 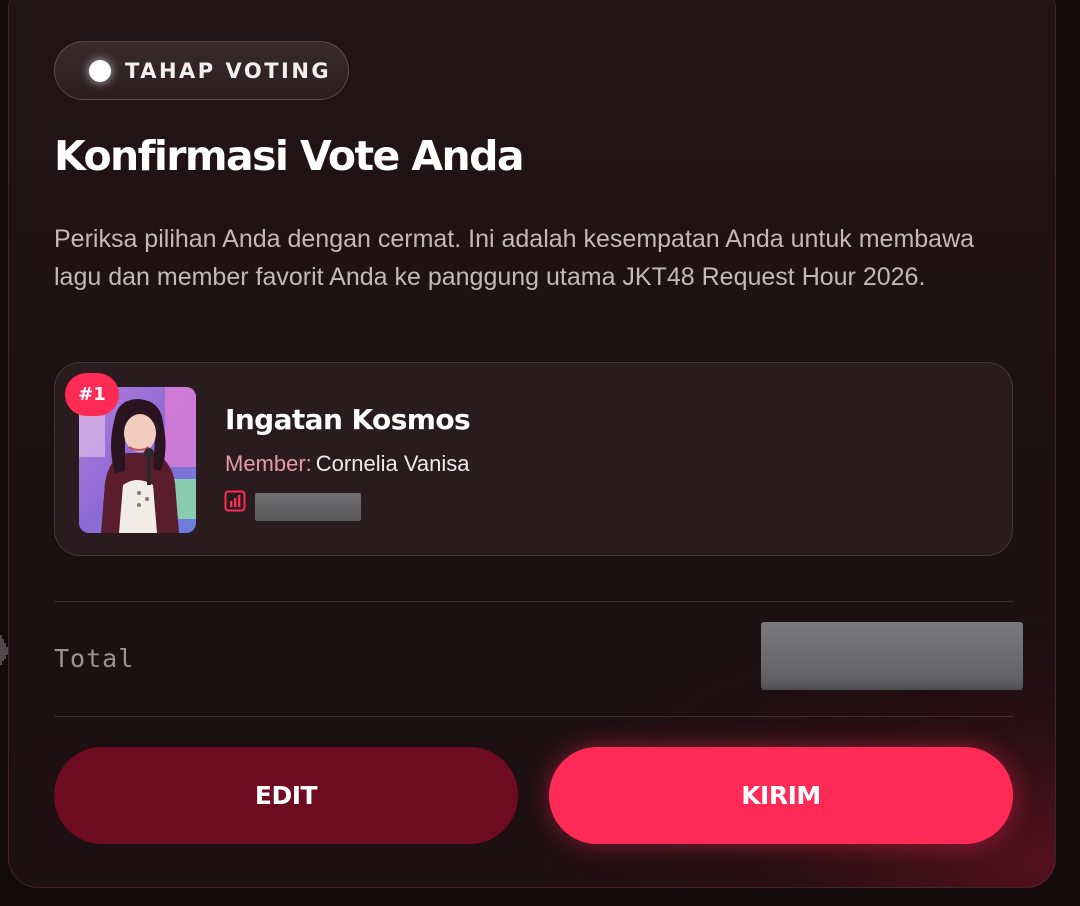 What do you see at coordinates (92, 394) in the screenshot?
I see `rank-badge: #1` at bounding box center [92, 394].